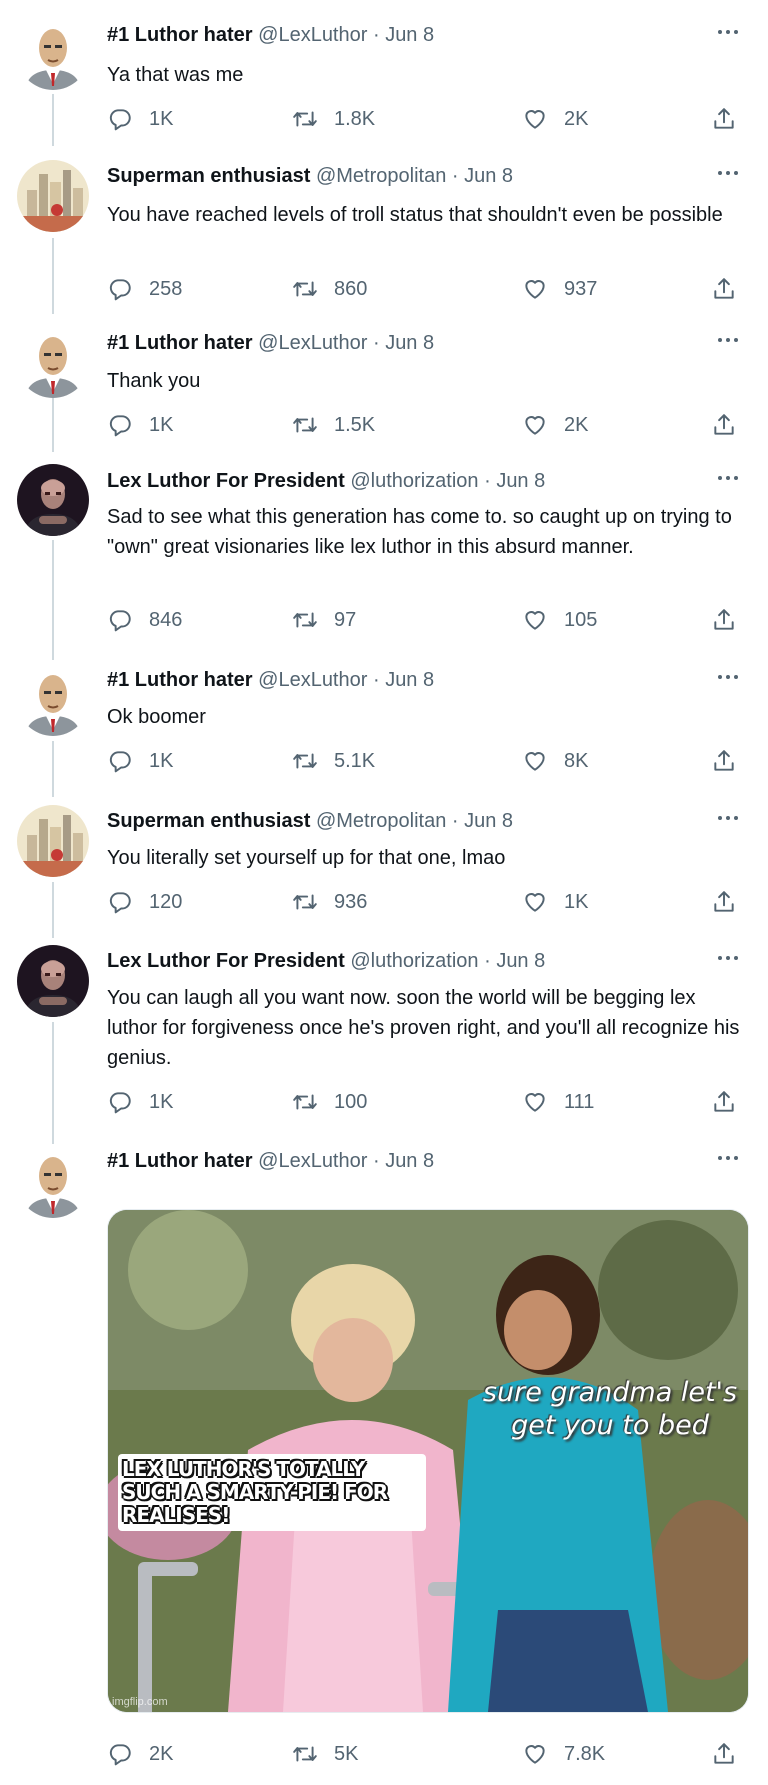 This screenshot has height=1785, width=768. I want to click on like-button: 105, so click(559, 620).